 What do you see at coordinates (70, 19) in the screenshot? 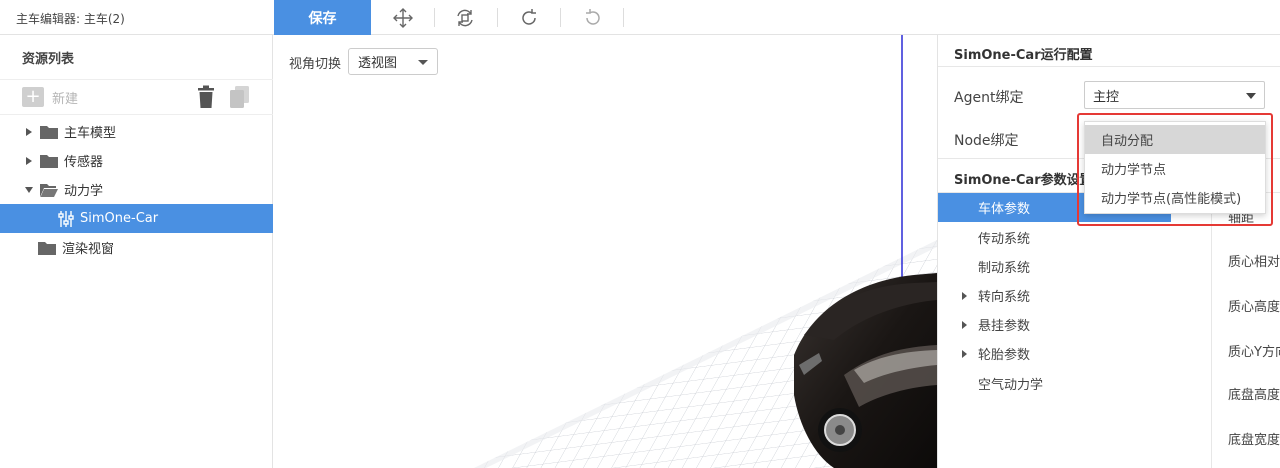
I see `editor-title: 主车编辑器: 主车(2)` at bounding box center [70, 19].